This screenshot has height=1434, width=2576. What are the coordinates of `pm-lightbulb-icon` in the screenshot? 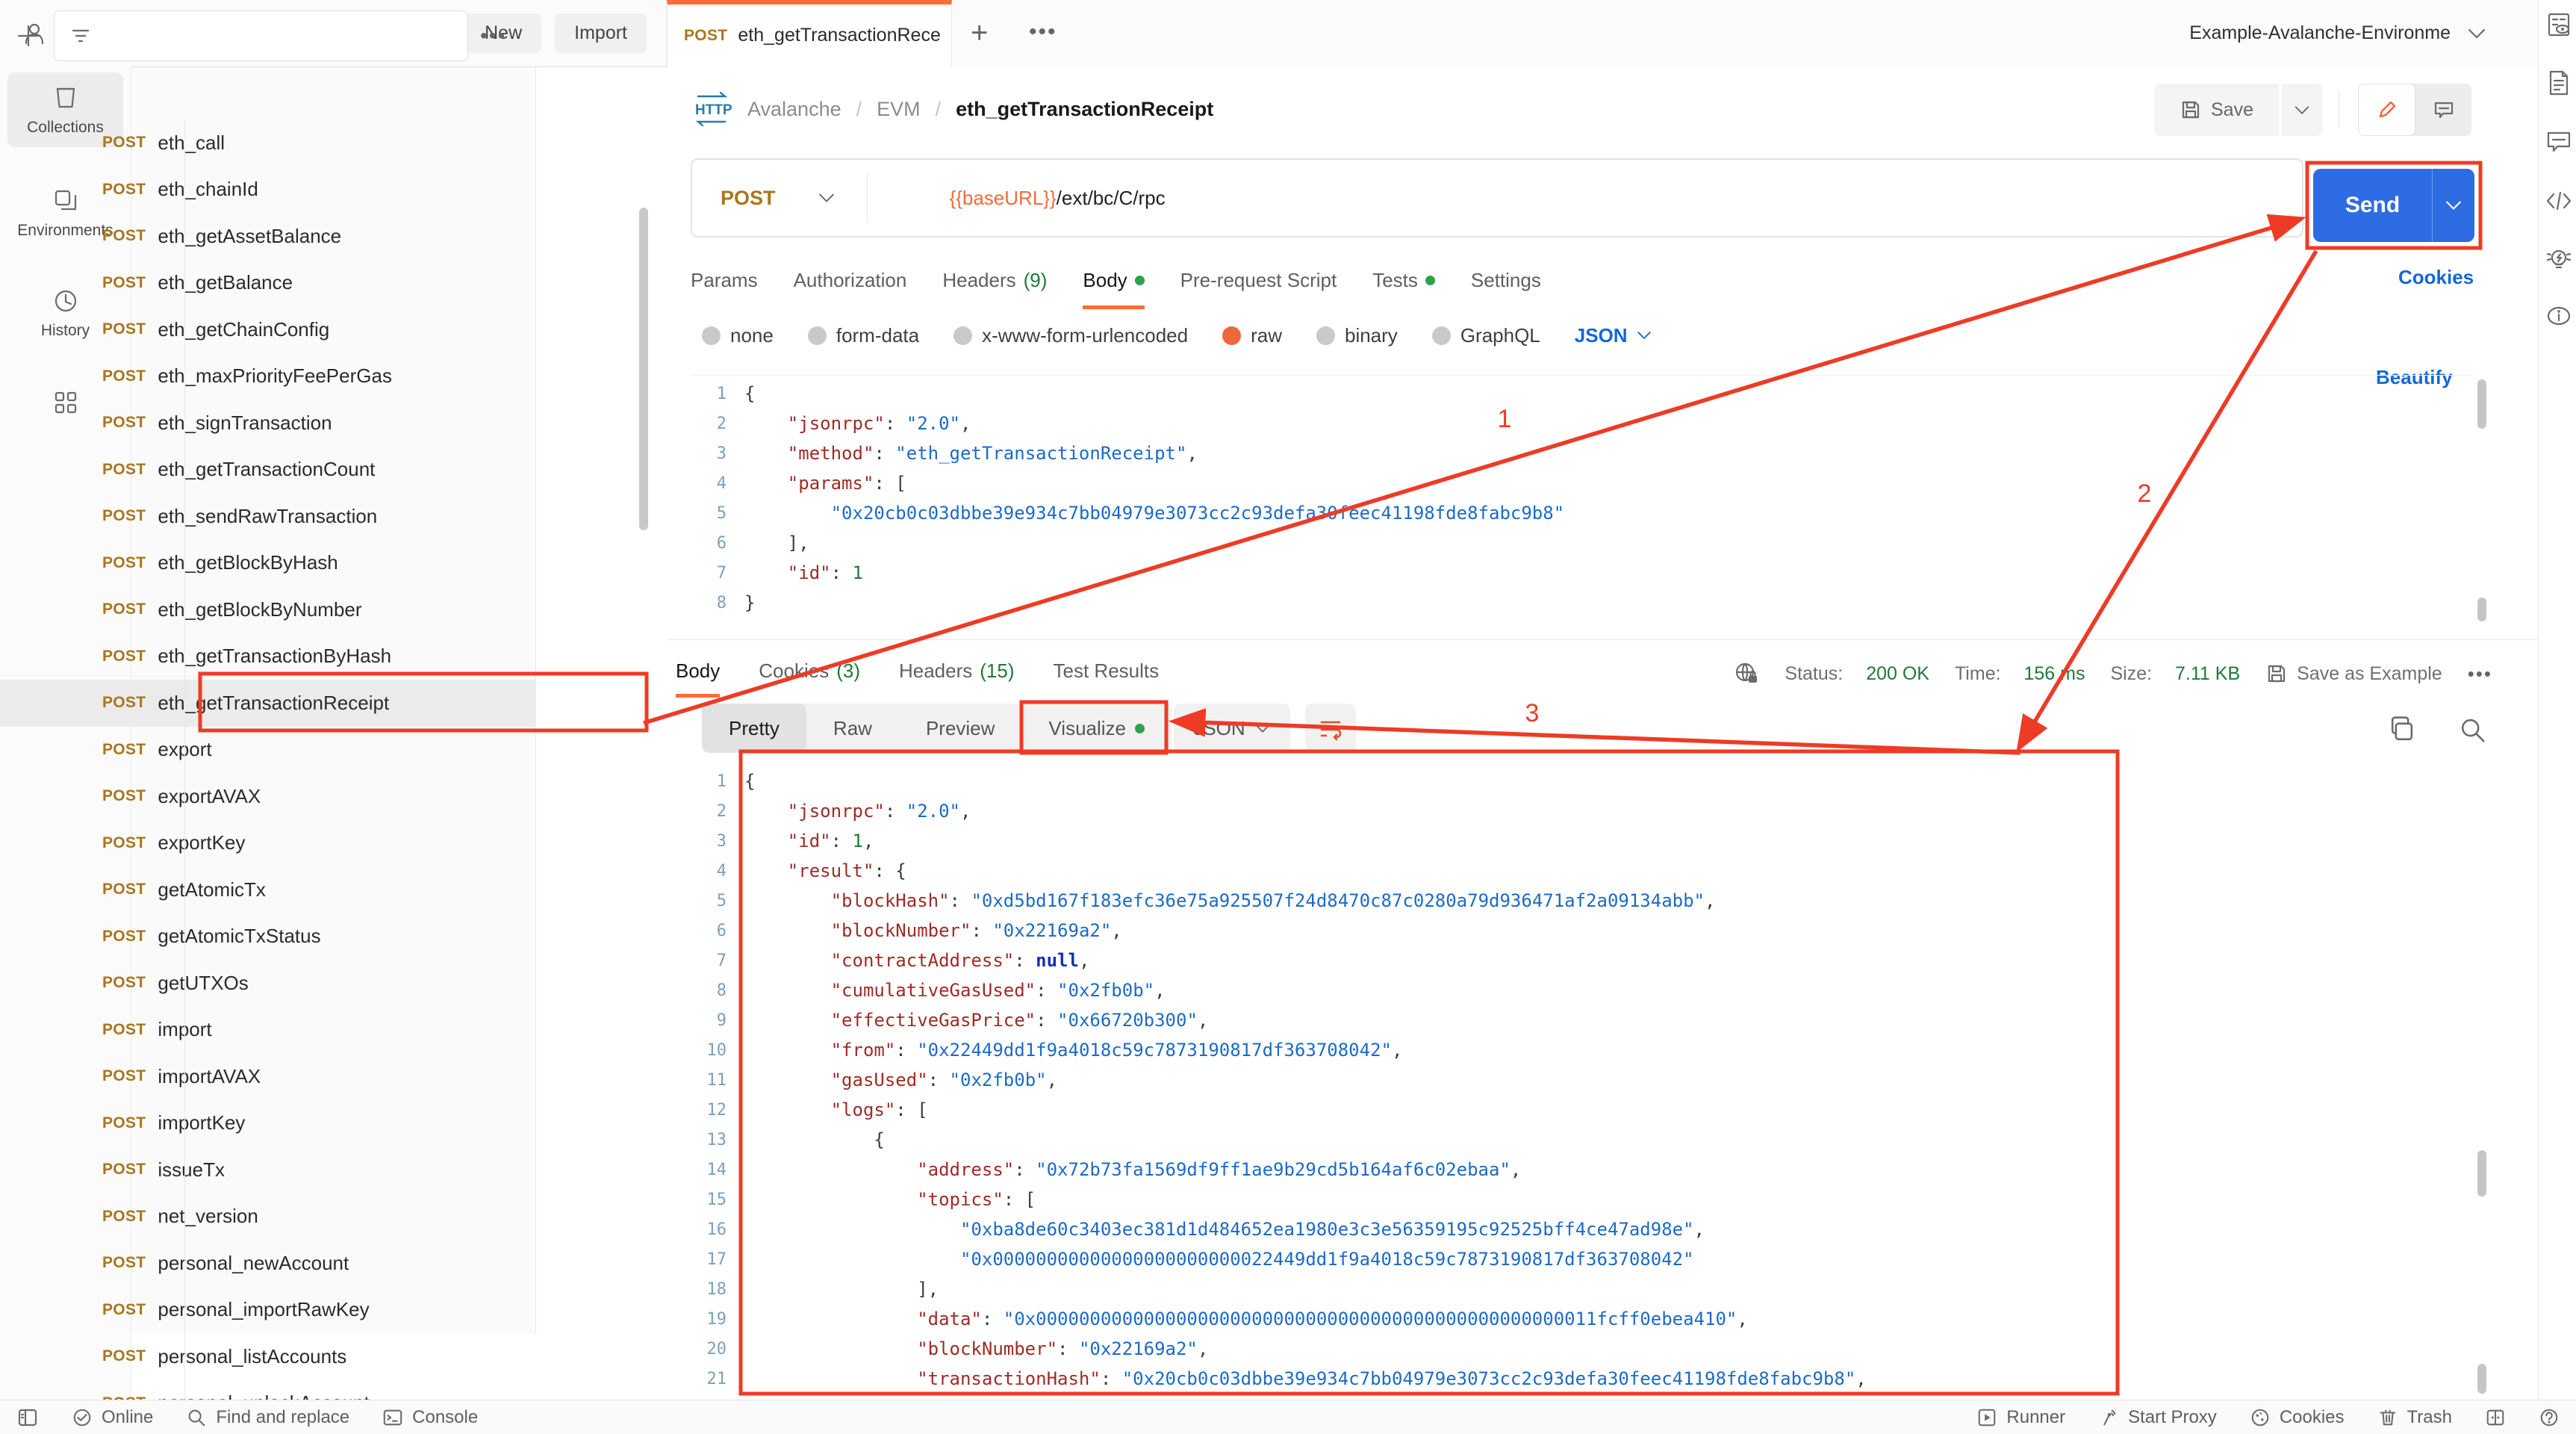 It's located at (2559, 259).